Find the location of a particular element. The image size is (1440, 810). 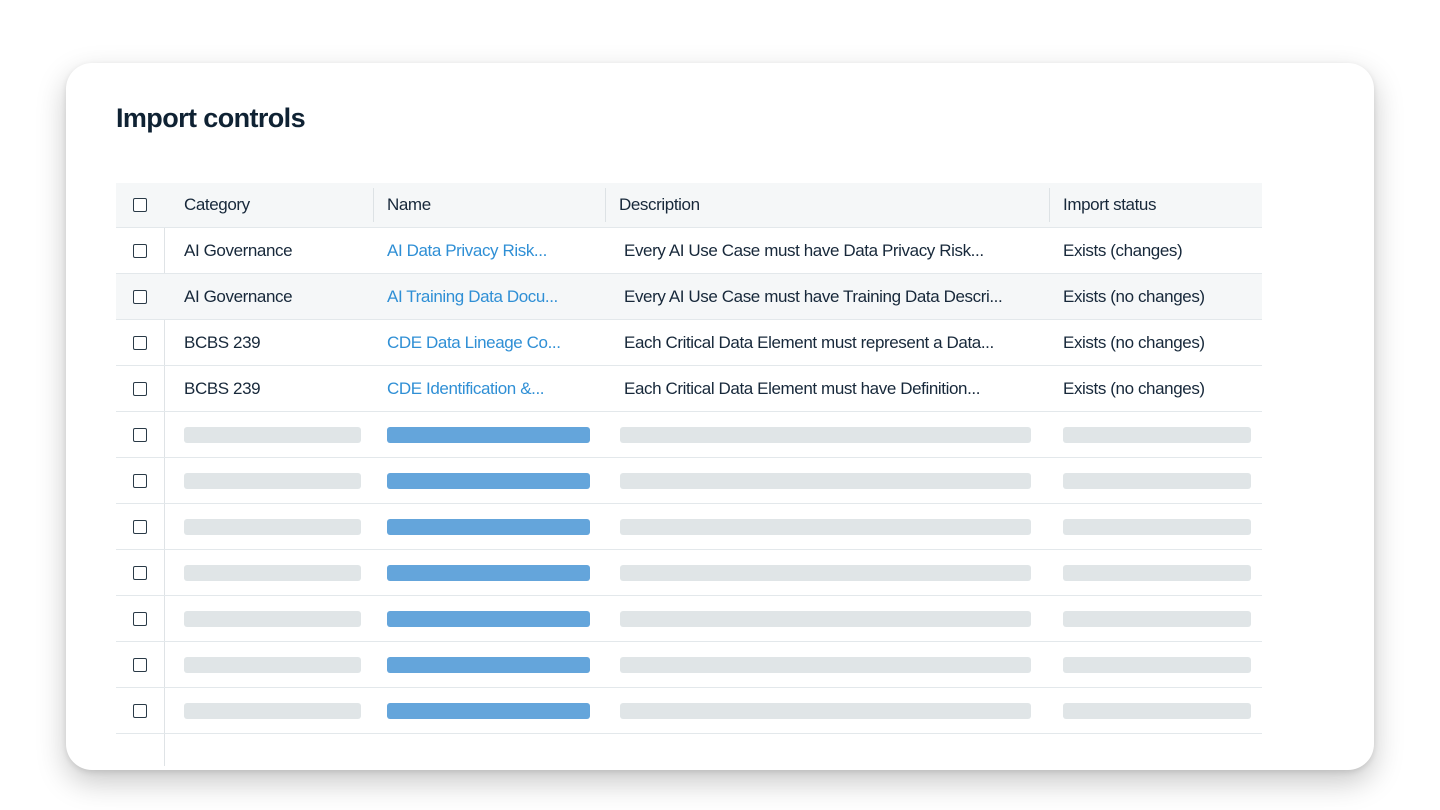

header-name: Name is located at coordinates (409, 205).